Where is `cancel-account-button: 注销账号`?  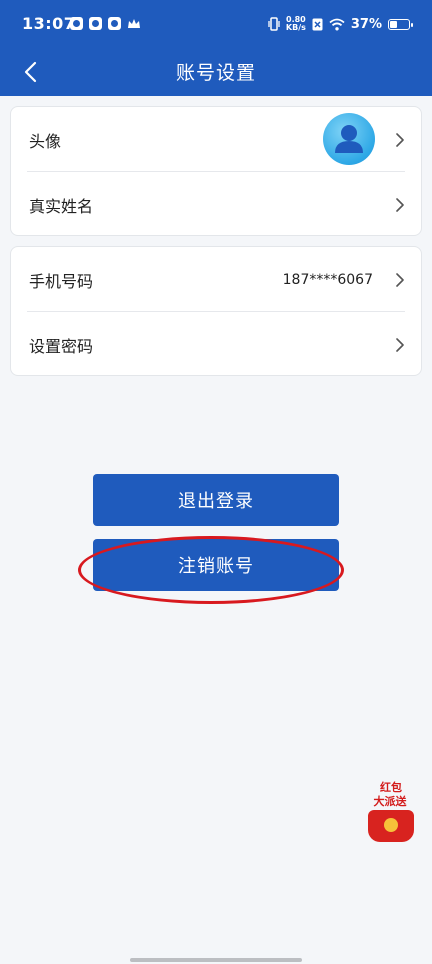
cancel-account-button: 注销账号 is located at coordinates (216, 565).